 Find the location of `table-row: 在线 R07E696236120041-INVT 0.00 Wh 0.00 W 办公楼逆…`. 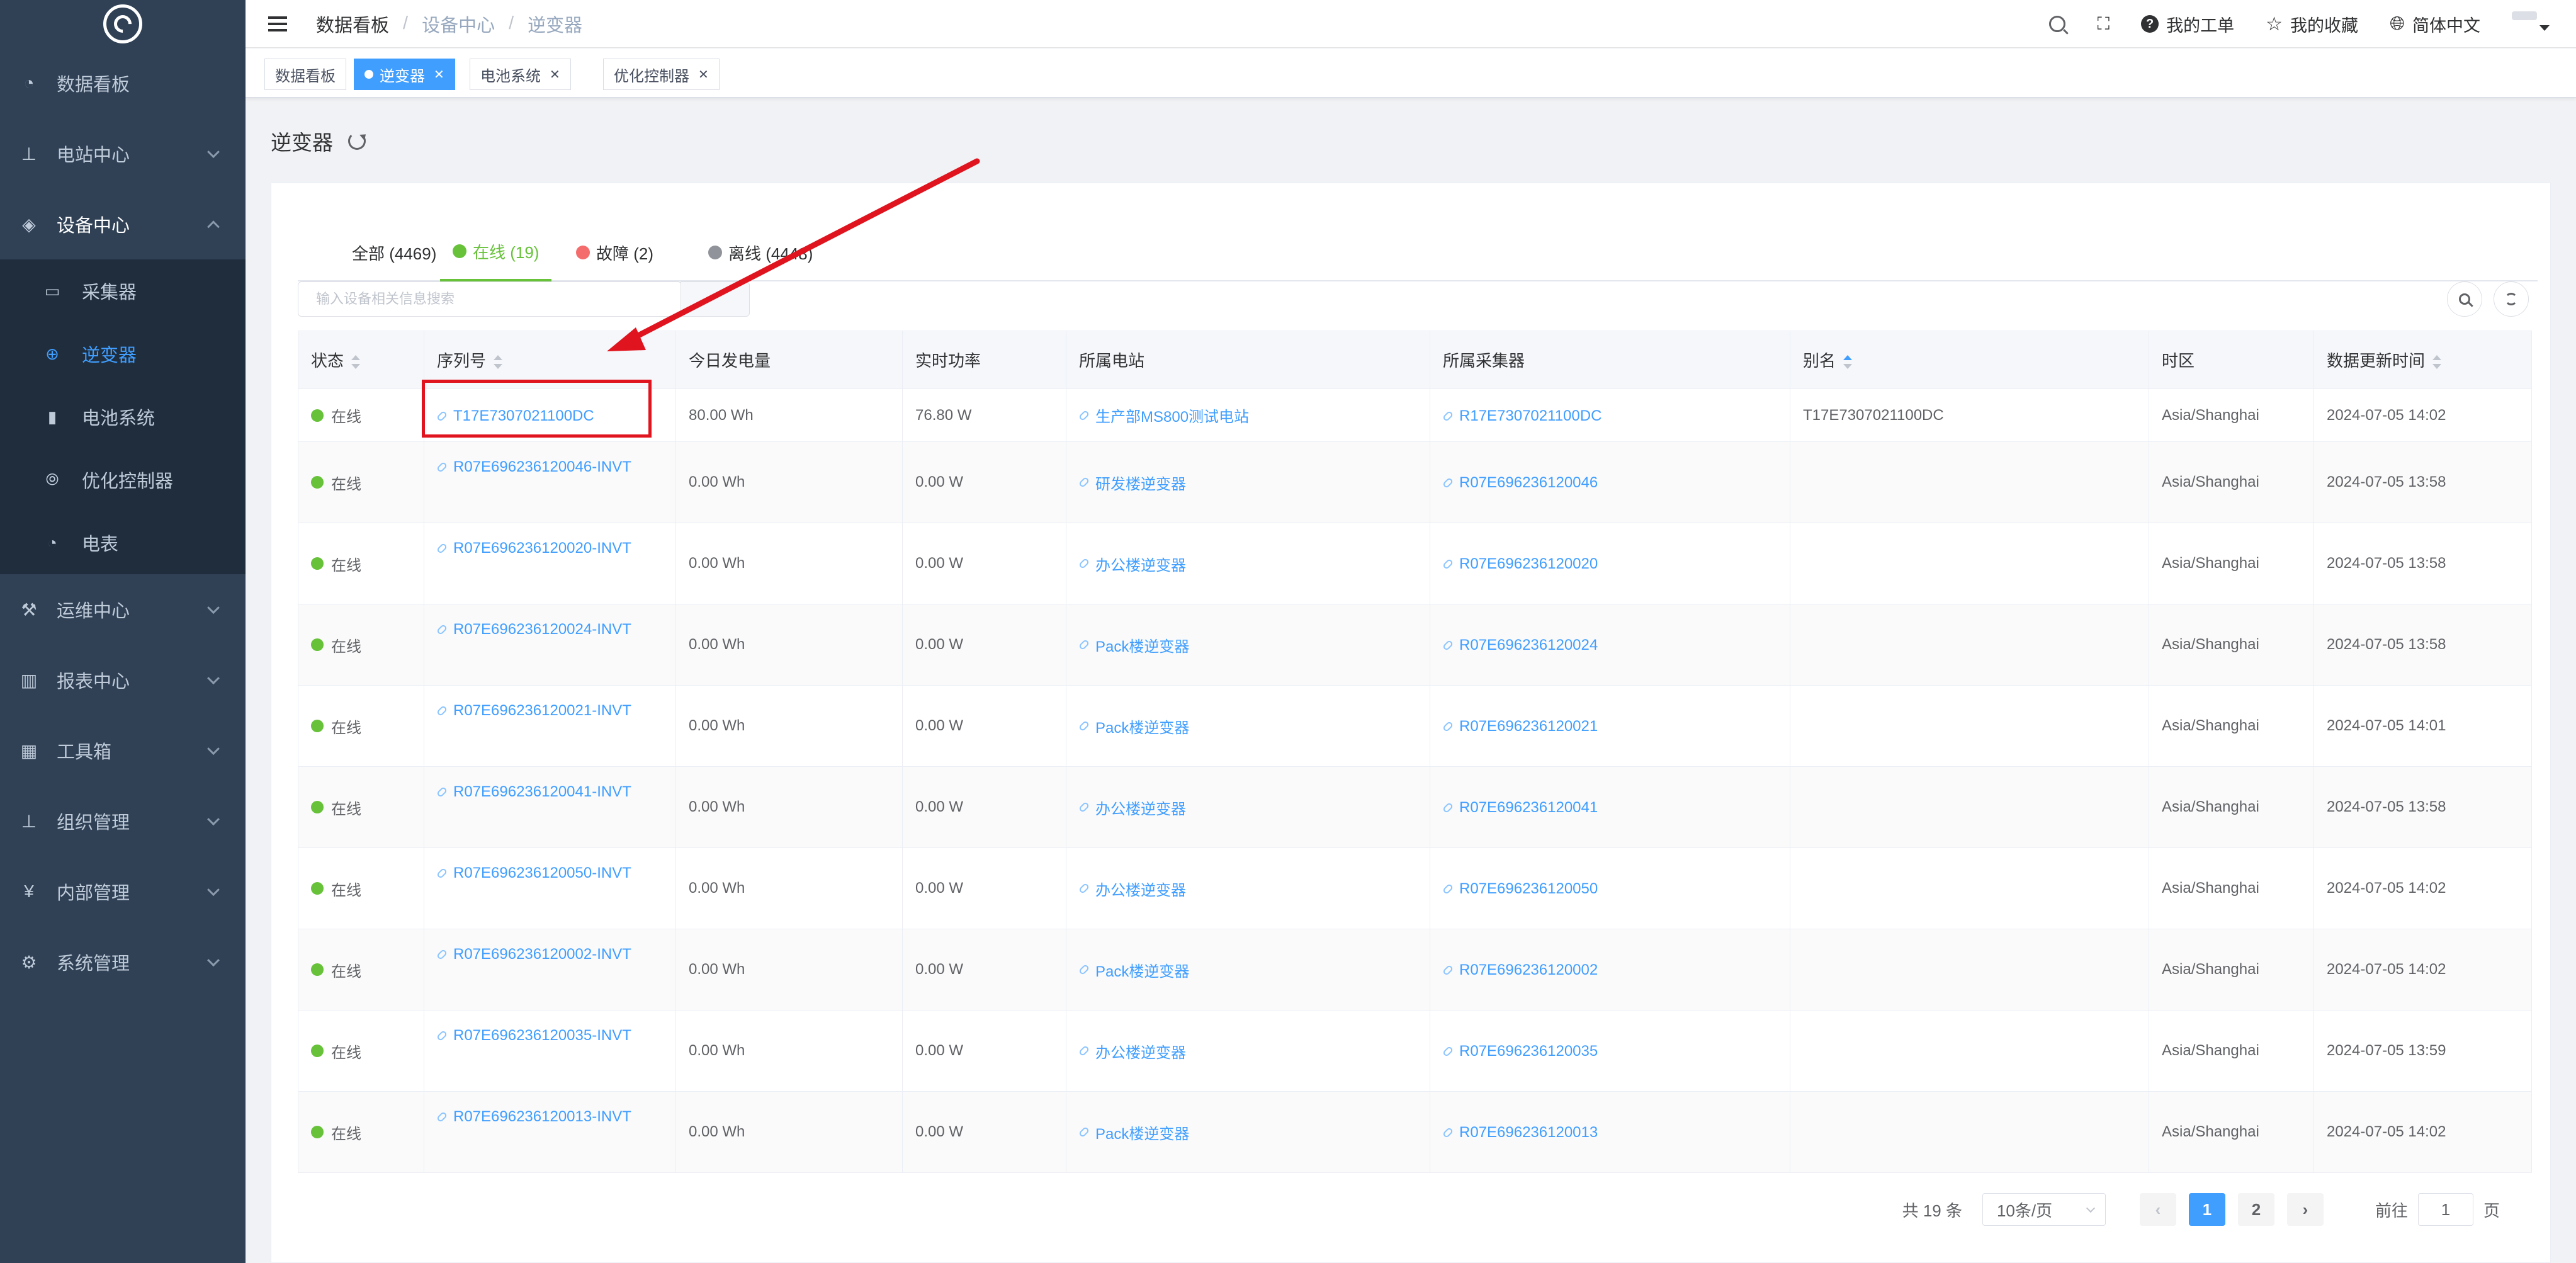

table-row: 在线 R07E696236120041-INVT 0.00 Wh 0.00 W 办公楼逆… is located at coordinates (1415, 807).